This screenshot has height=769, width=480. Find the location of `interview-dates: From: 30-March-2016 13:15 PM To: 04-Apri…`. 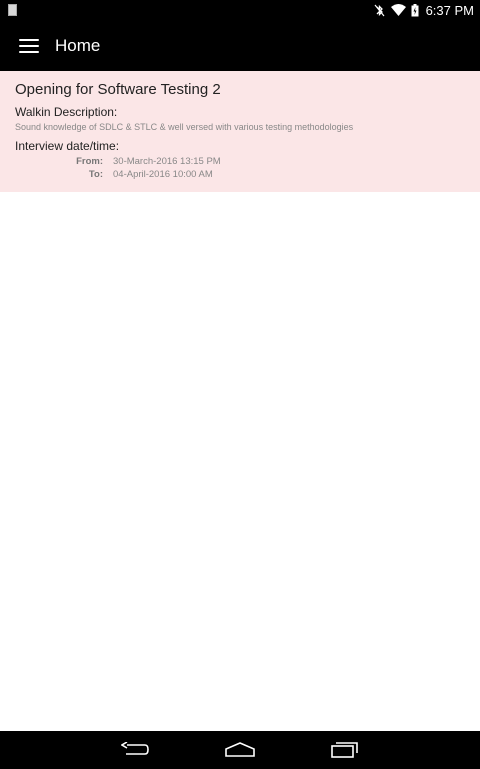

interview-dates: From: 30-March-2016 13:15 PM To: 04-Apri… is located at coordinates (240, 168).